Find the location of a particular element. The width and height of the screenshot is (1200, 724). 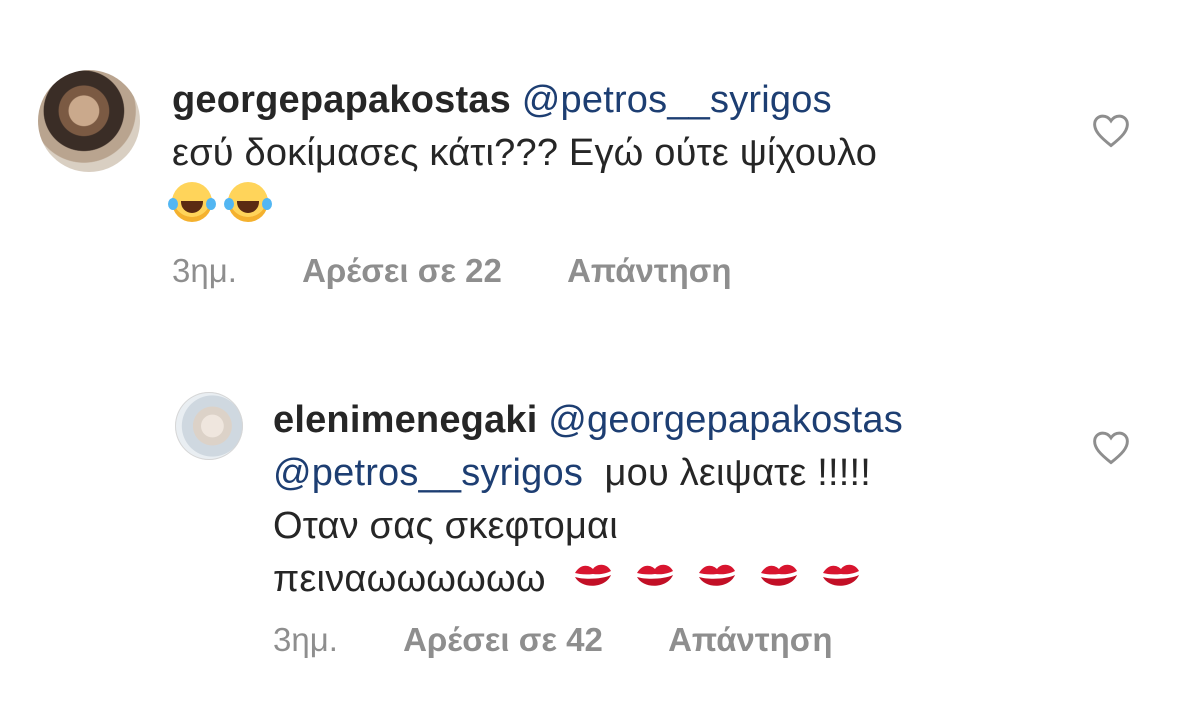

likes-count: Αρέσει σε 42 is located at coordinates (503, 640).